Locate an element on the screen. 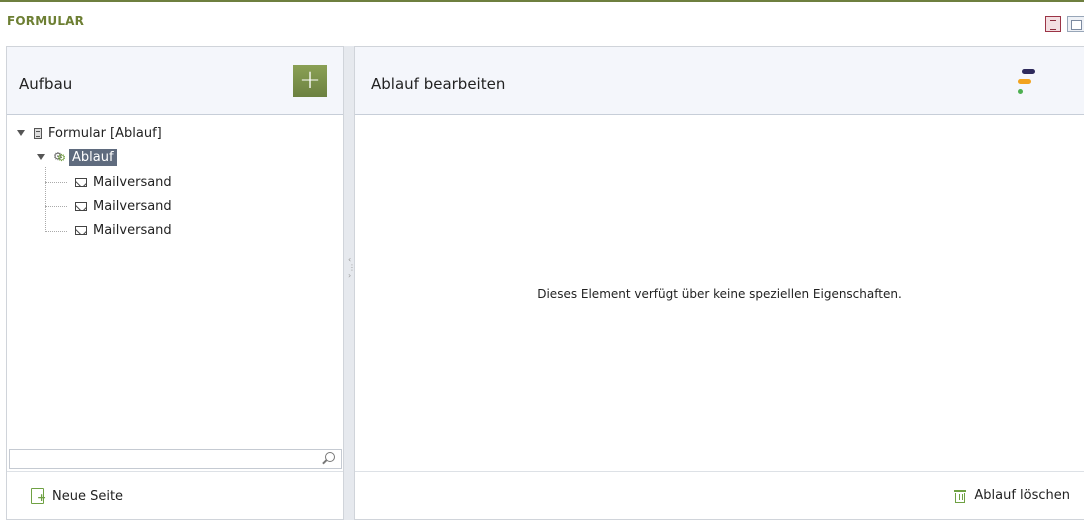  properties-panel-header: Ablauf bearbeiten is located at coordinates (719, 81).